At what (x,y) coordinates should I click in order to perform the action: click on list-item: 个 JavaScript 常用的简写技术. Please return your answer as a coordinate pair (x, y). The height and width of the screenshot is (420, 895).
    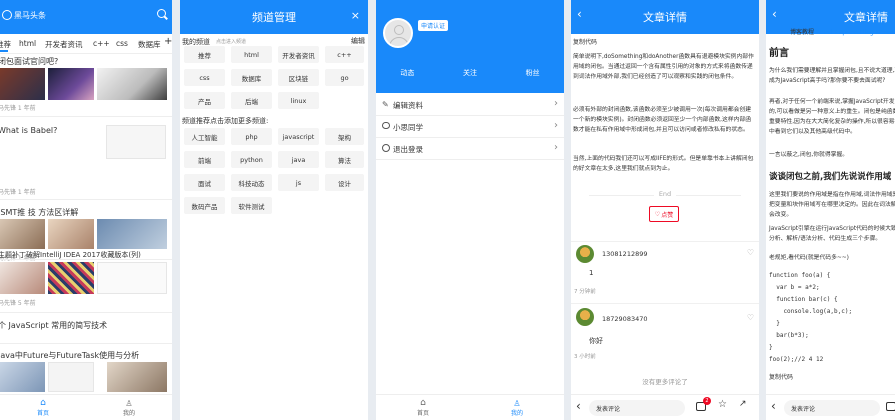
    Looking at the image, I should click on (86, 328).